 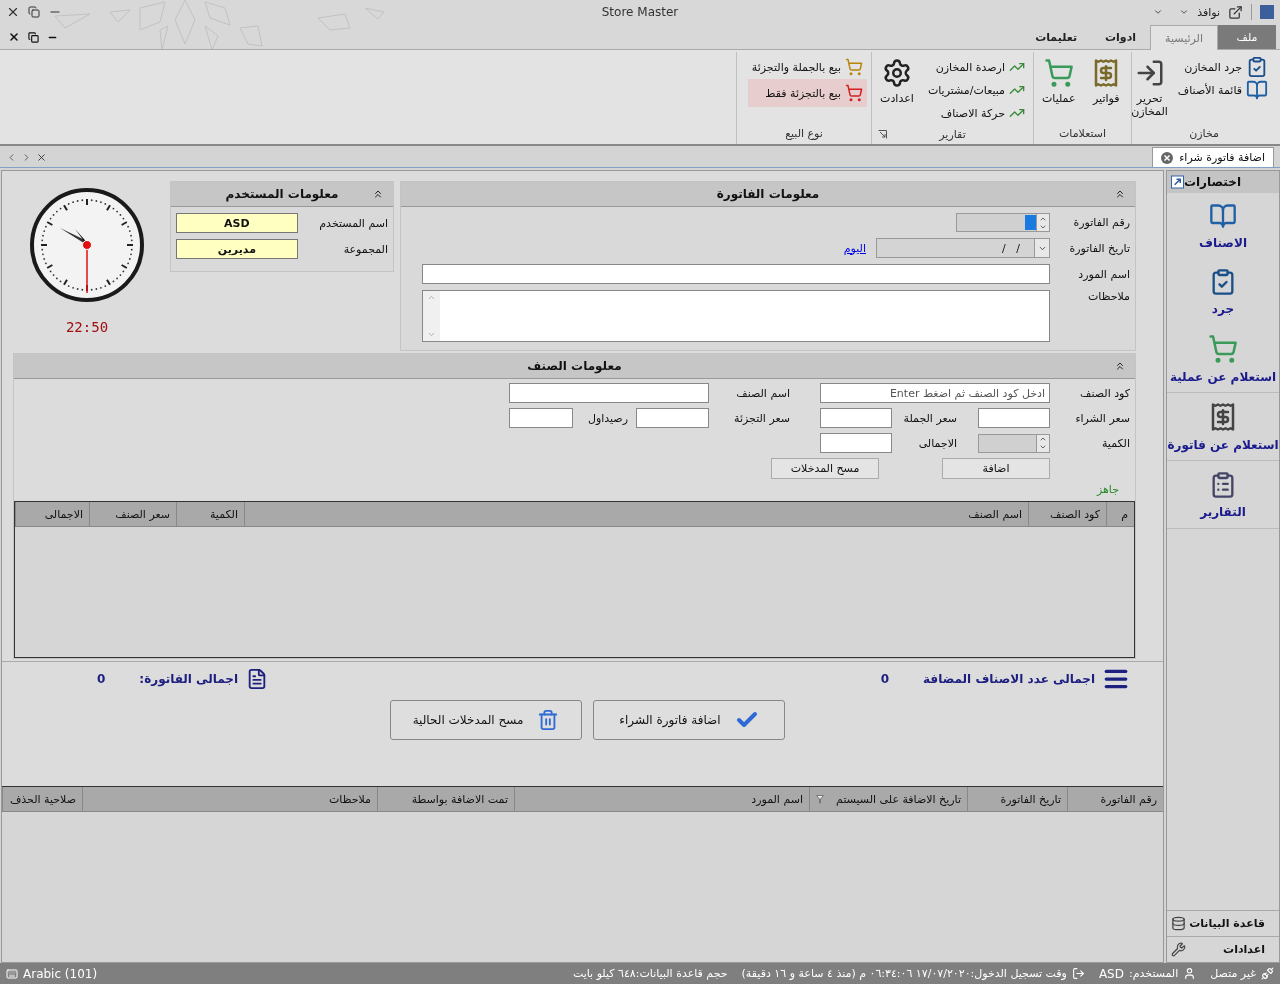 I want to click on up-icon, so click(x=1043, y=439).